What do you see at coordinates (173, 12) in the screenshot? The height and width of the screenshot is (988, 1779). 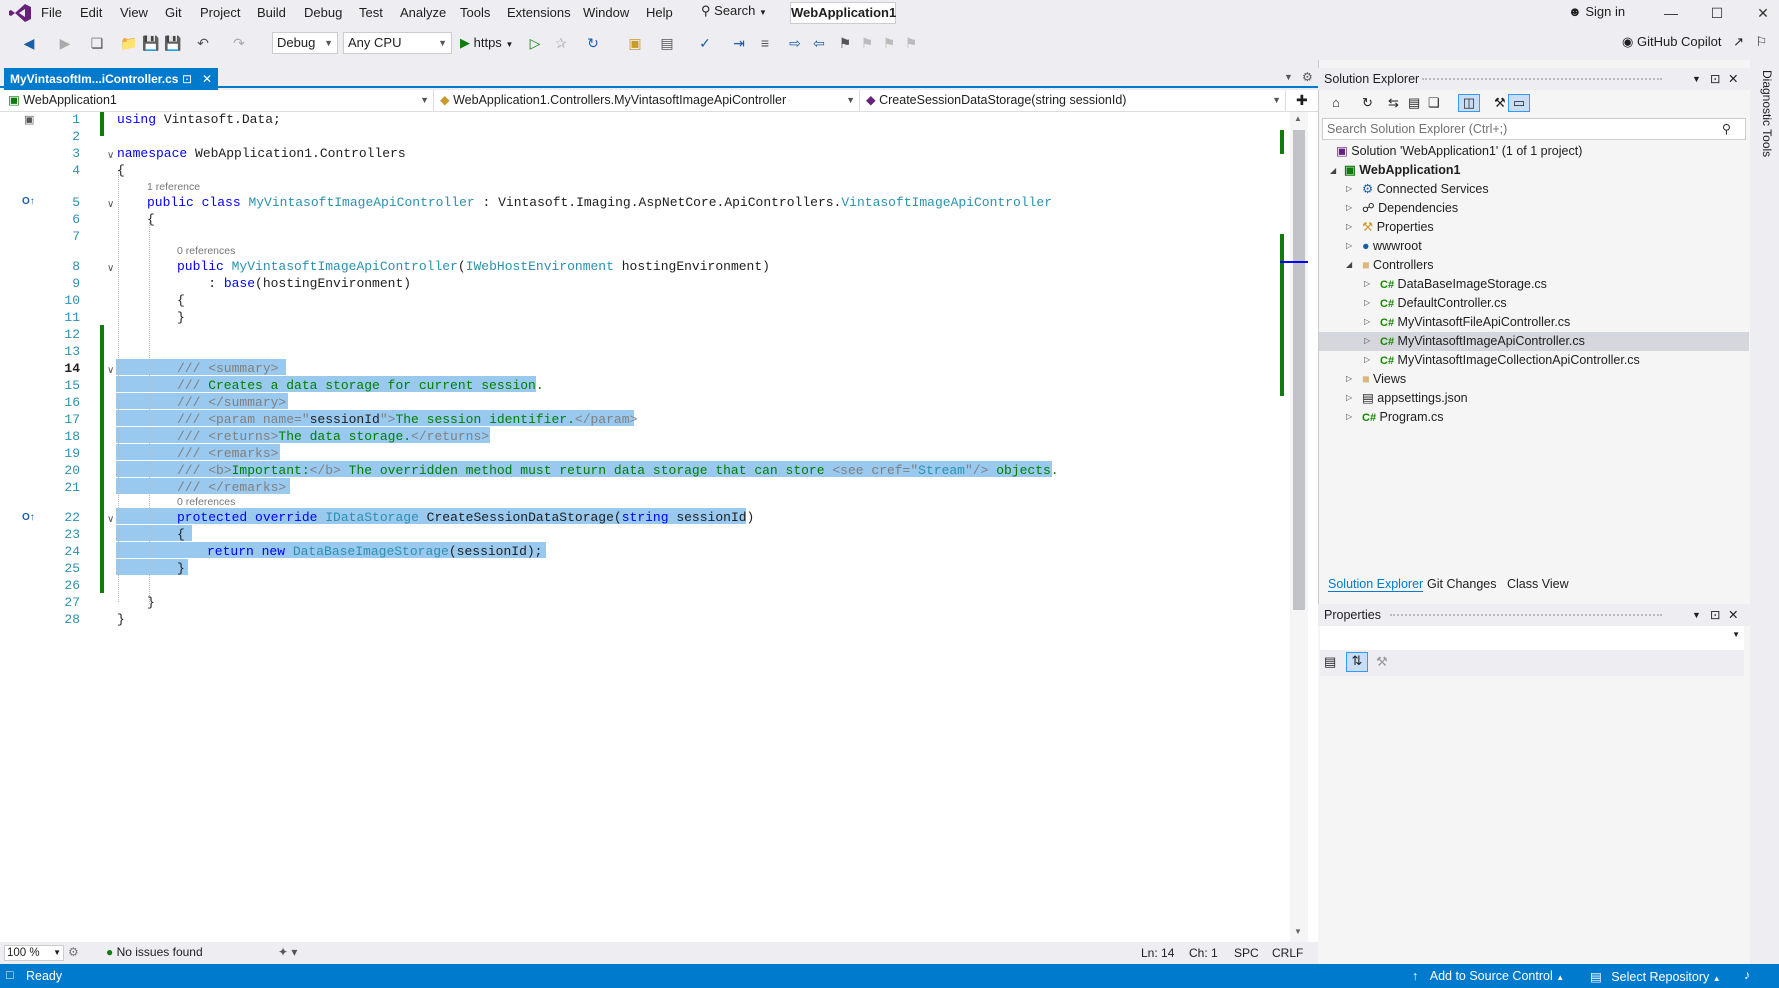 I see `menu-git: Git` at bounding box center [173, 12].